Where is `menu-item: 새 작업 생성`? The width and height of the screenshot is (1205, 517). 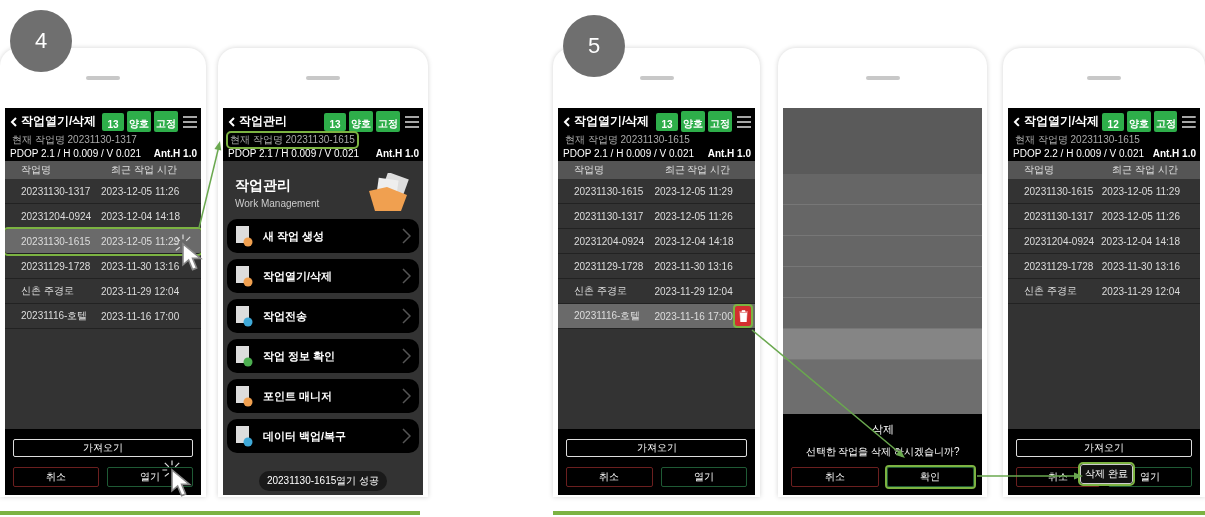
menu-item: 새 작업 생성 is located at coordinates (323, 236).